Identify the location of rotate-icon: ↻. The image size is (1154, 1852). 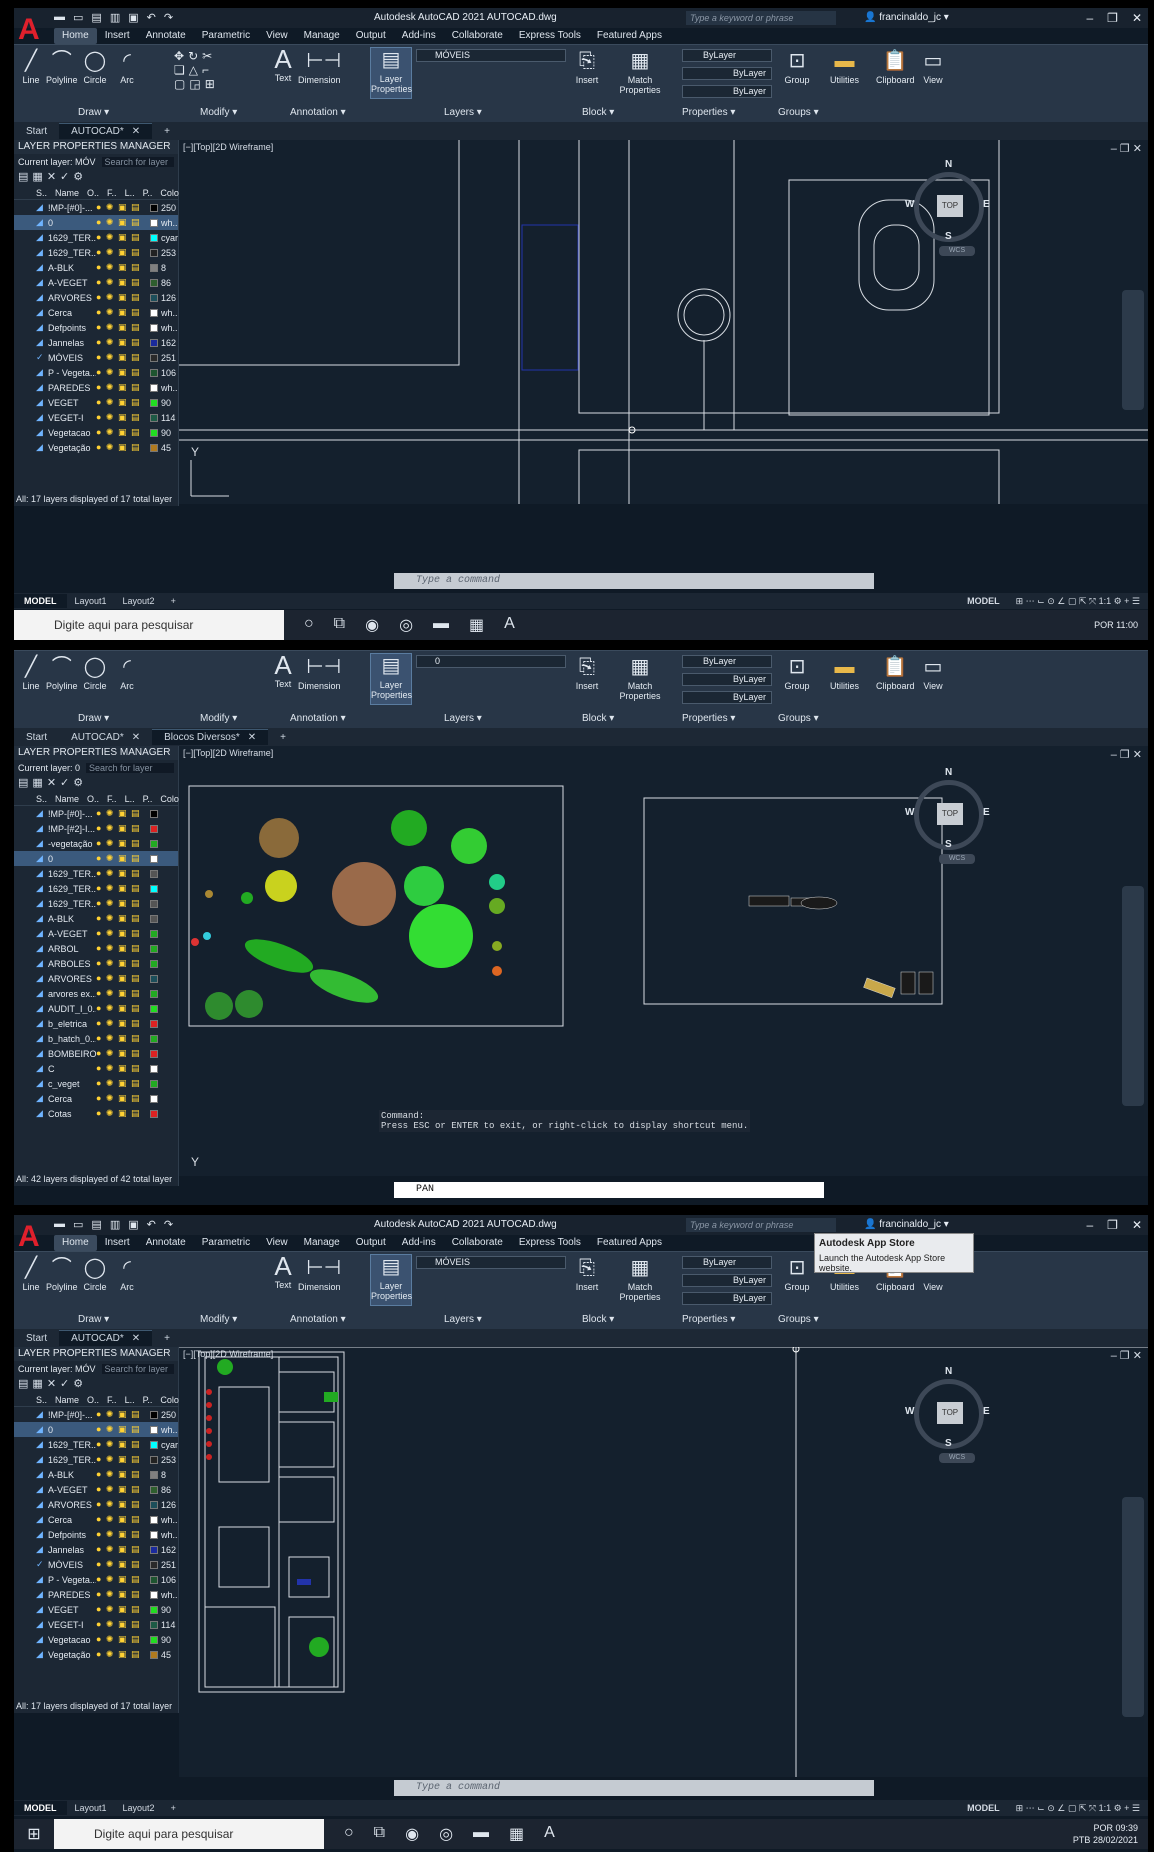
(195, 56).